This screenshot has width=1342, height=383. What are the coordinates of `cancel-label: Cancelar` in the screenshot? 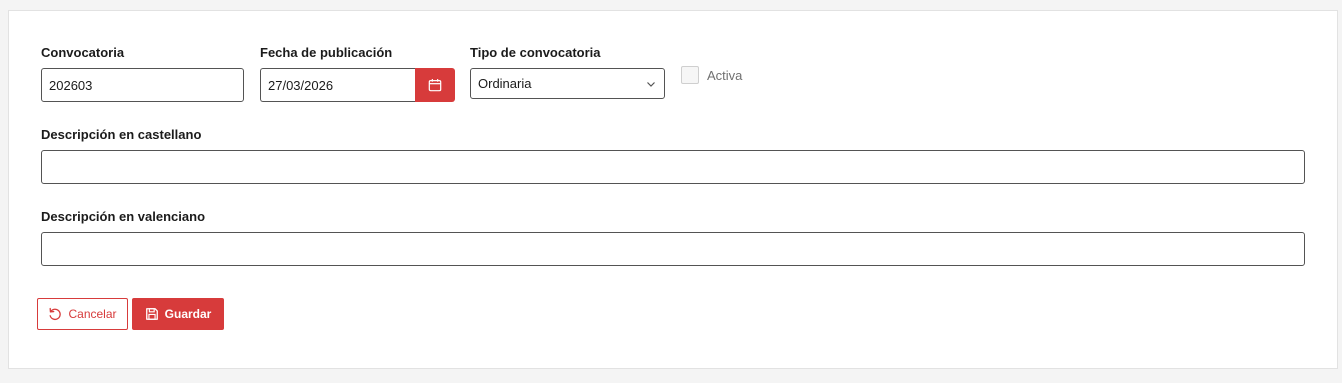 It's located at (92, 314).